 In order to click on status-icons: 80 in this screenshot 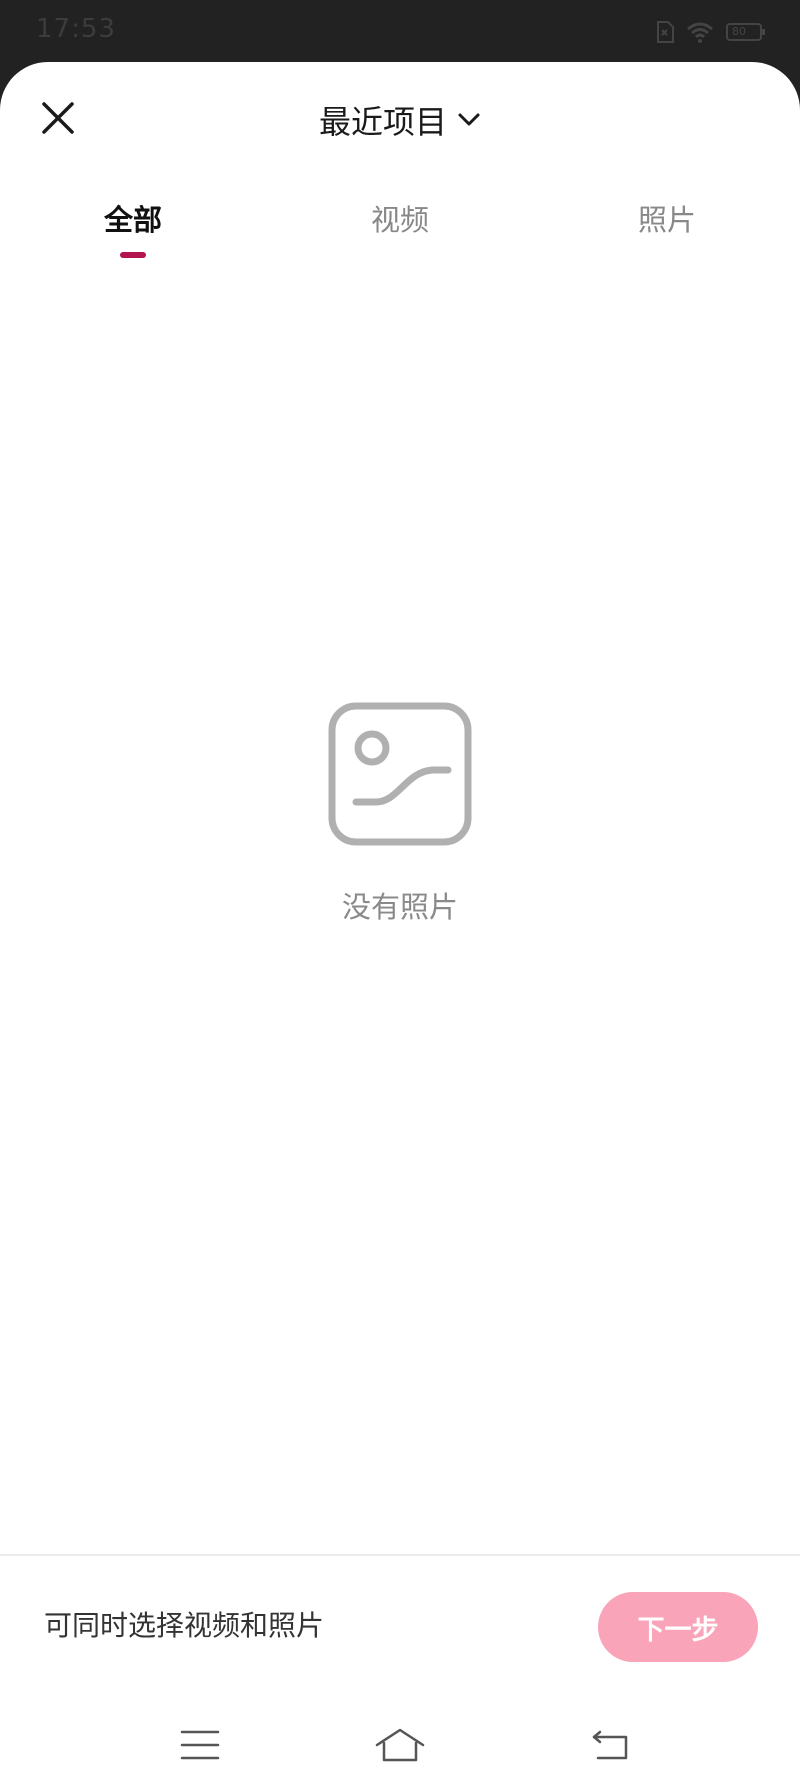, I will do `click(711, 32)`.